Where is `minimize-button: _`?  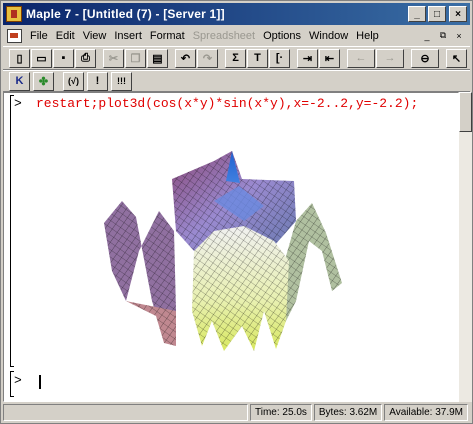
minimize-button: _ is located at coordinates (417, 14).